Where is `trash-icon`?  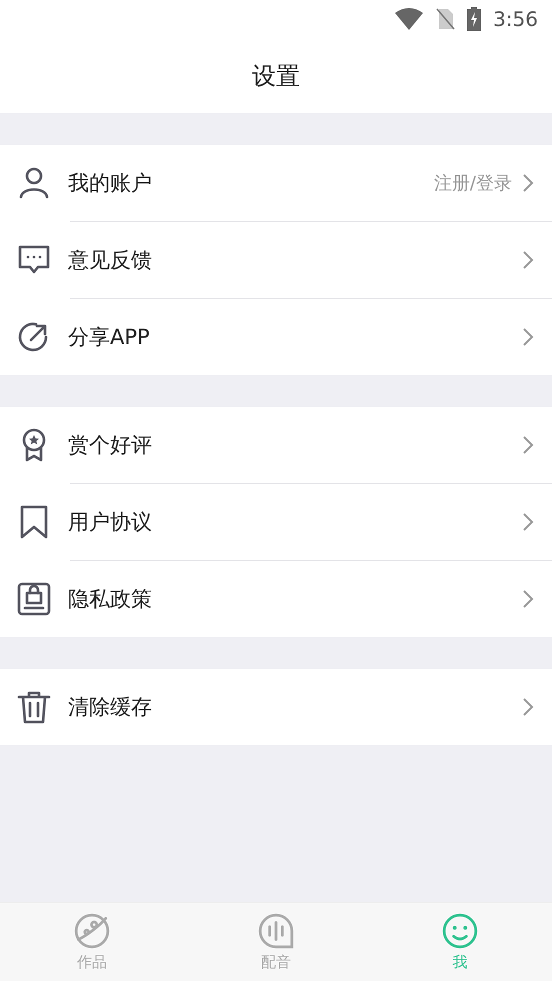
trash-icon is located at coordinates (34, 707).